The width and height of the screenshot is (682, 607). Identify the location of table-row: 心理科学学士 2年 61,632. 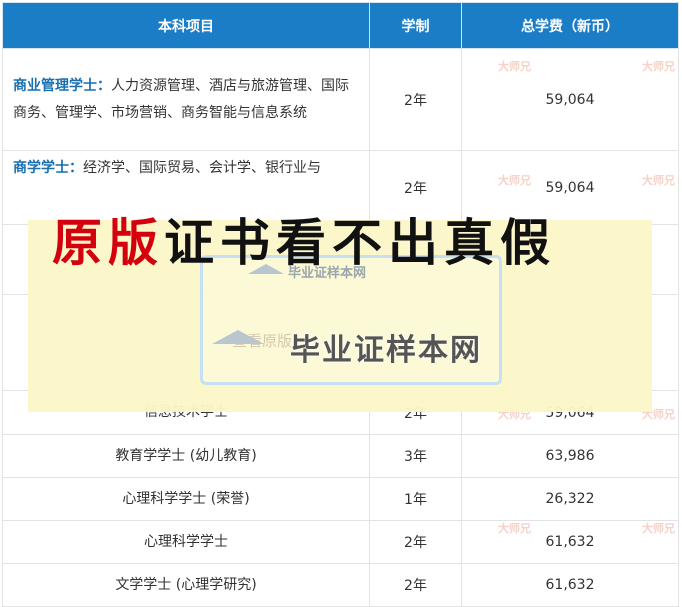
(340, 542).